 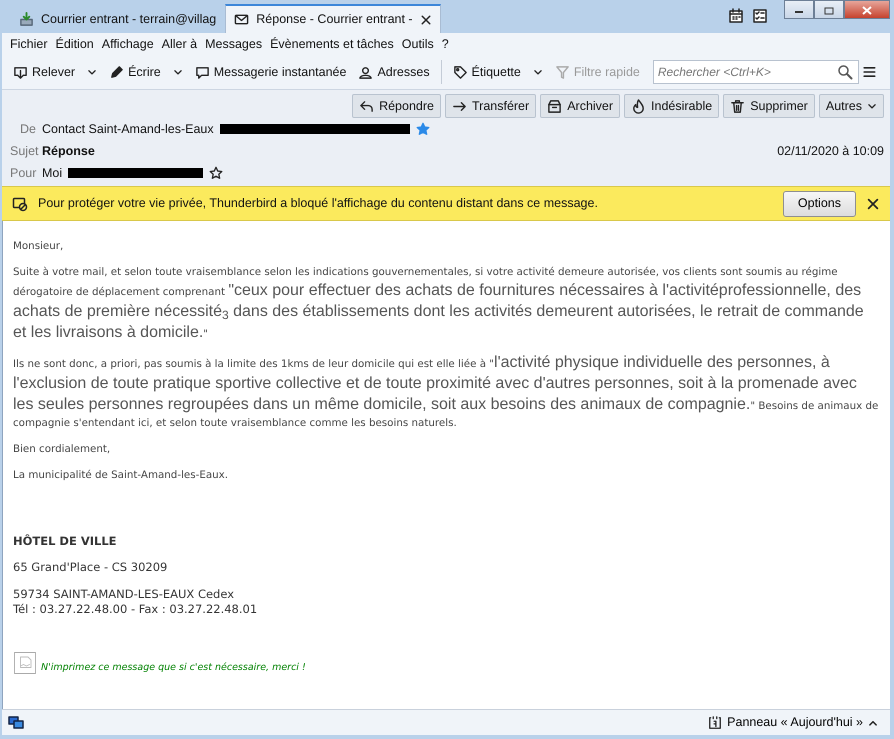 I want to click on field-label: Pour, so click(x=23, y=173).